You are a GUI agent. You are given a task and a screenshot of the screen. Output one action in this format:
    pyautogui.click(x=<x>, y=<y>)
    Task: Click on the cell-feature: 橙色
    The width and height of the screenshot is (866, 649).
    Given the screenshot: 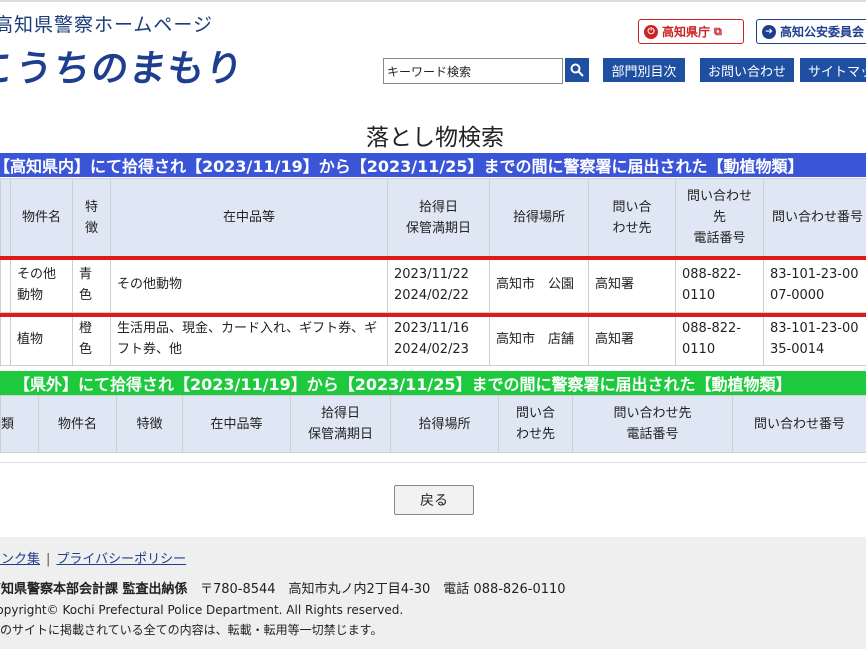 What is the action you would take?
    pyautogui.click(x=91, y=339)
    